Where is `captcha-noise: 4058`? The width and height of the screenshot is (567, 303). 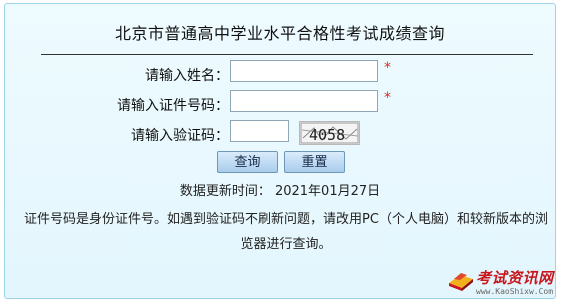
captcha-noise: 4058 is located at coordinates (329, 133).